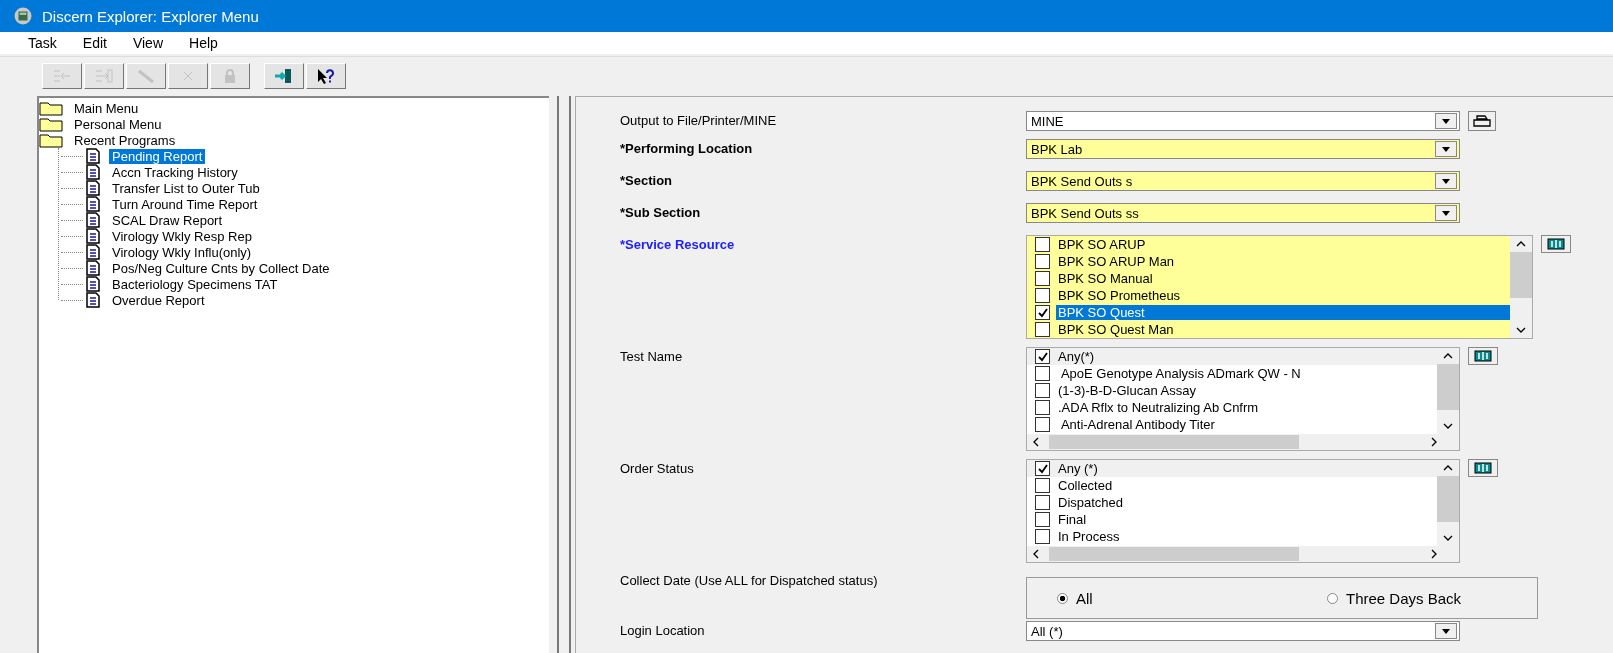 The height and width of the screenshot is (653, 1613). Describe the element at coordinates (652, 357) in the screenshot. I see `field-label: Test Name` at that location.